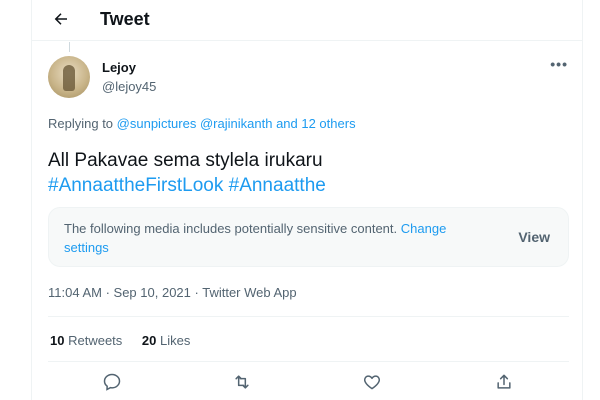  Describe the element at coordinates (175, 340) in the screenshot. I see `likes-label: Likes` at that location.